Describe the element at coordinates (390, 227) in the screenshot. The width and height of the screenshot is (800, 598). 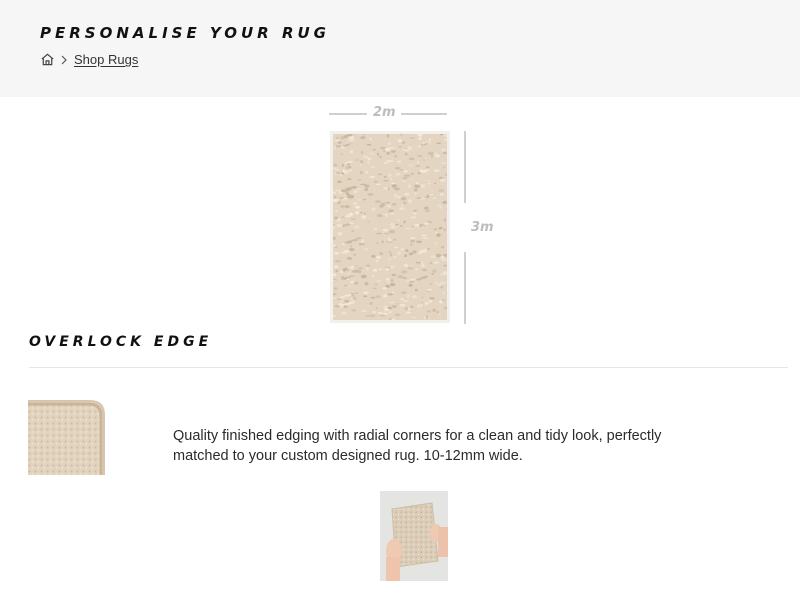
I see `rug-preview` at that location.